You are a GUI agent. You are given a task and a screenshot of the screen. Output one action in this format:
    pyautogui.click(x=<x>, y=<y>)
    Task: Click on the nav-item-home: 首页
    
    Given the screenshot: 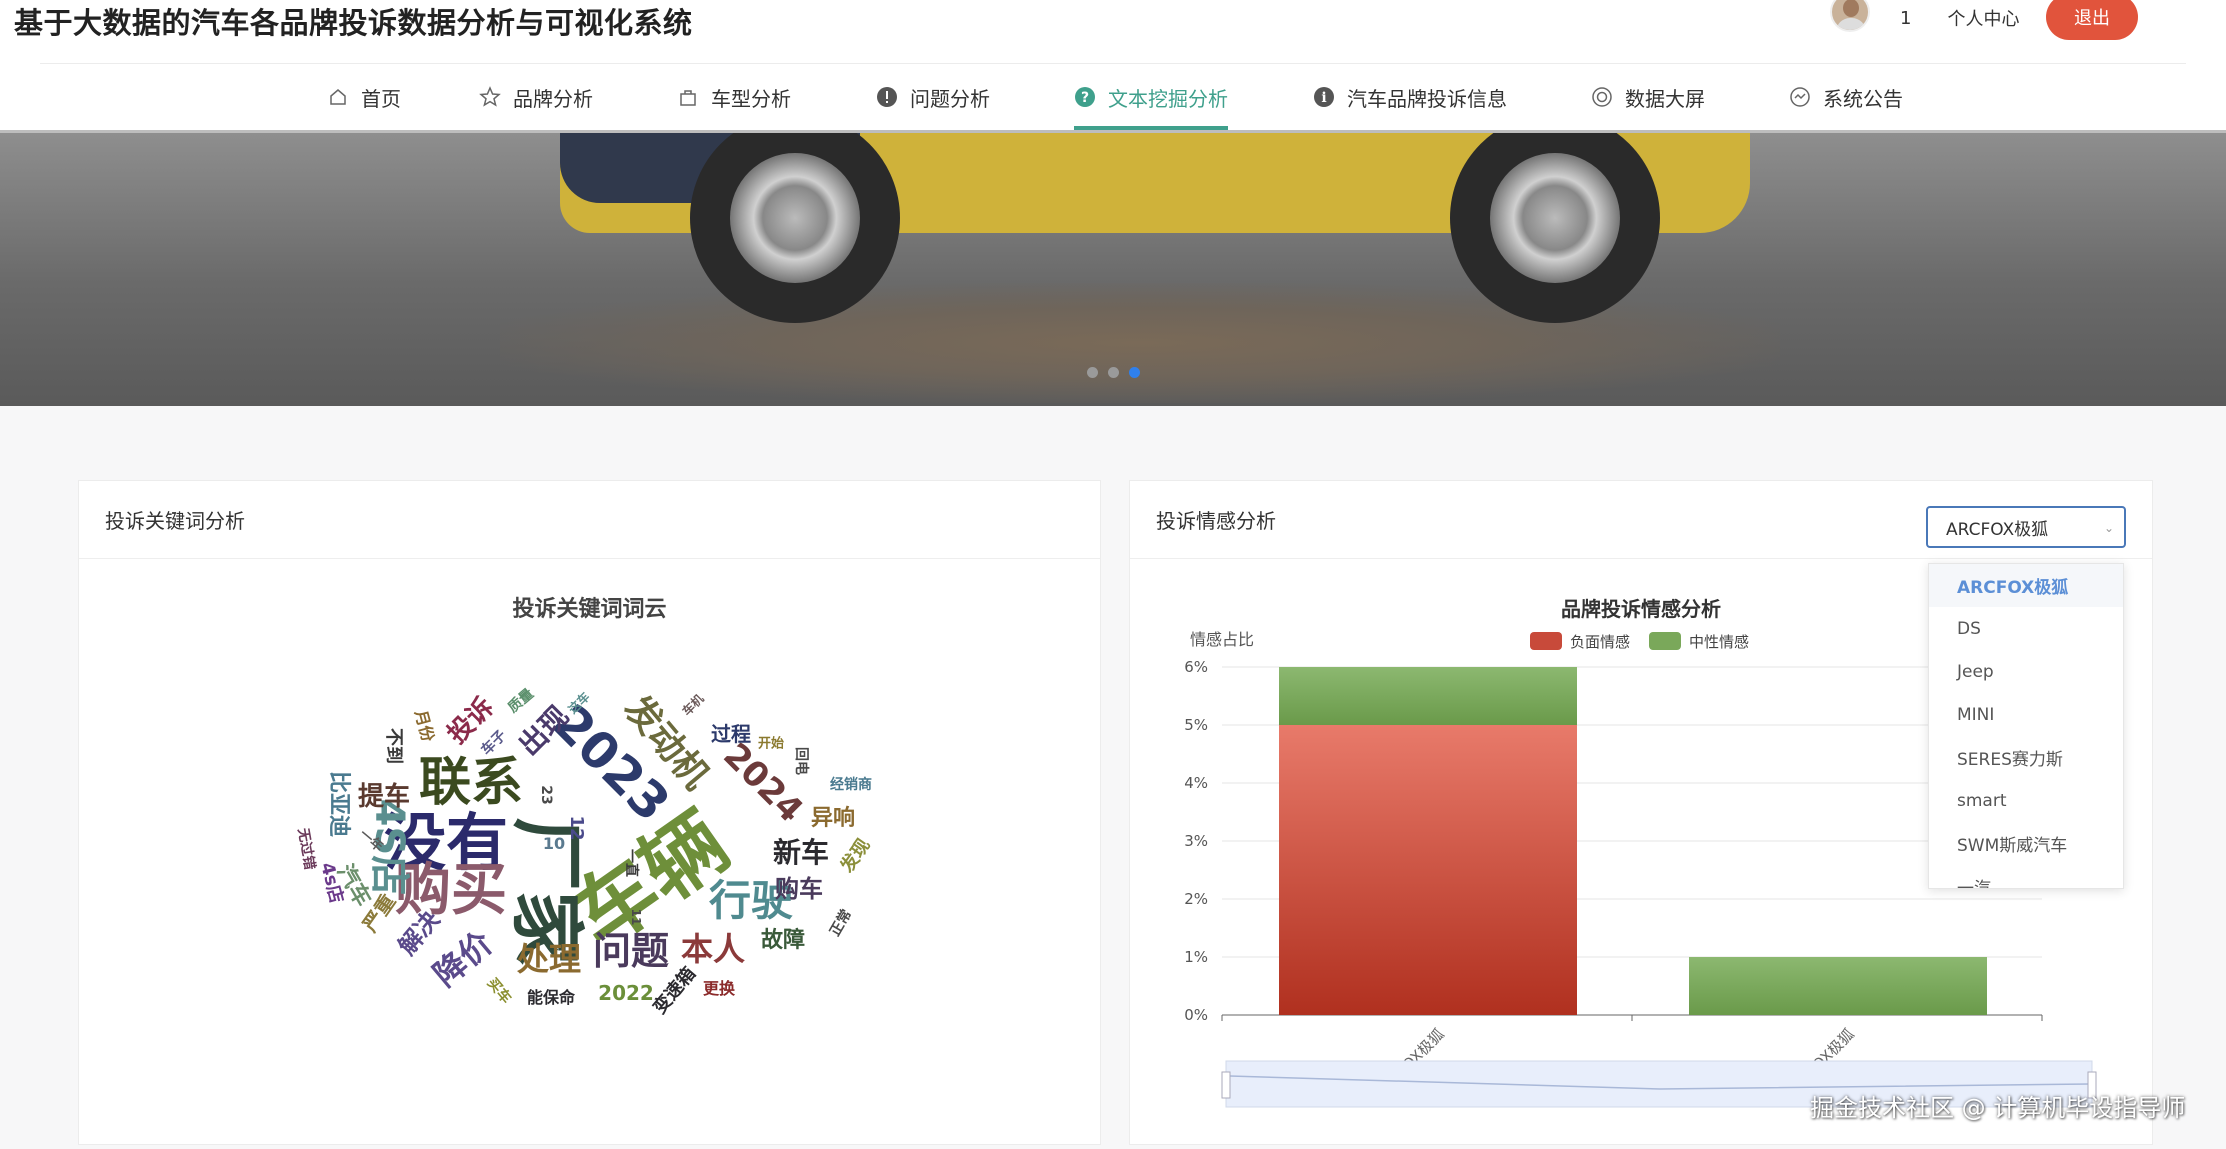 What is the action you would take?
    pyautogui.click(x=364, y=97)
    